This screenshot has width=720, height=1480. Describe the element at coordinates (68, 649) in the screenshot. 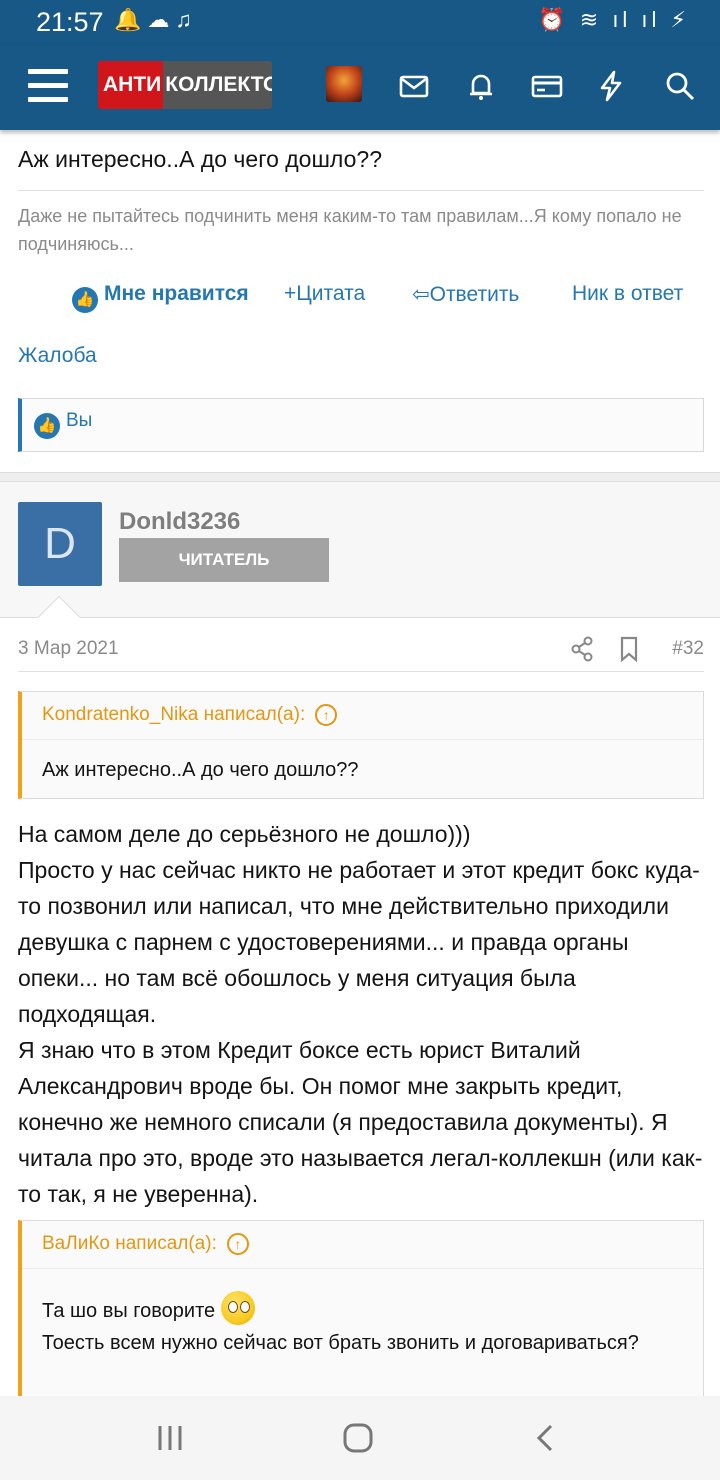

I see `post-date: 3 Мар 2021` at that location.